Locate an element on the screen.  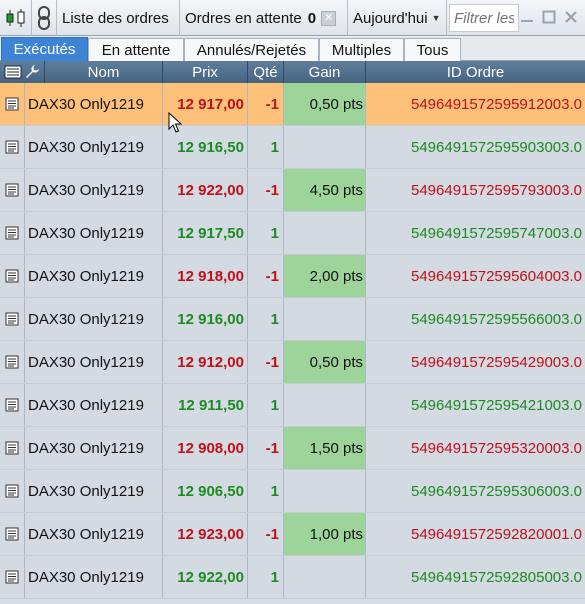
order-id: 5496491572595793003.0 is located at coordinates (496, 190).